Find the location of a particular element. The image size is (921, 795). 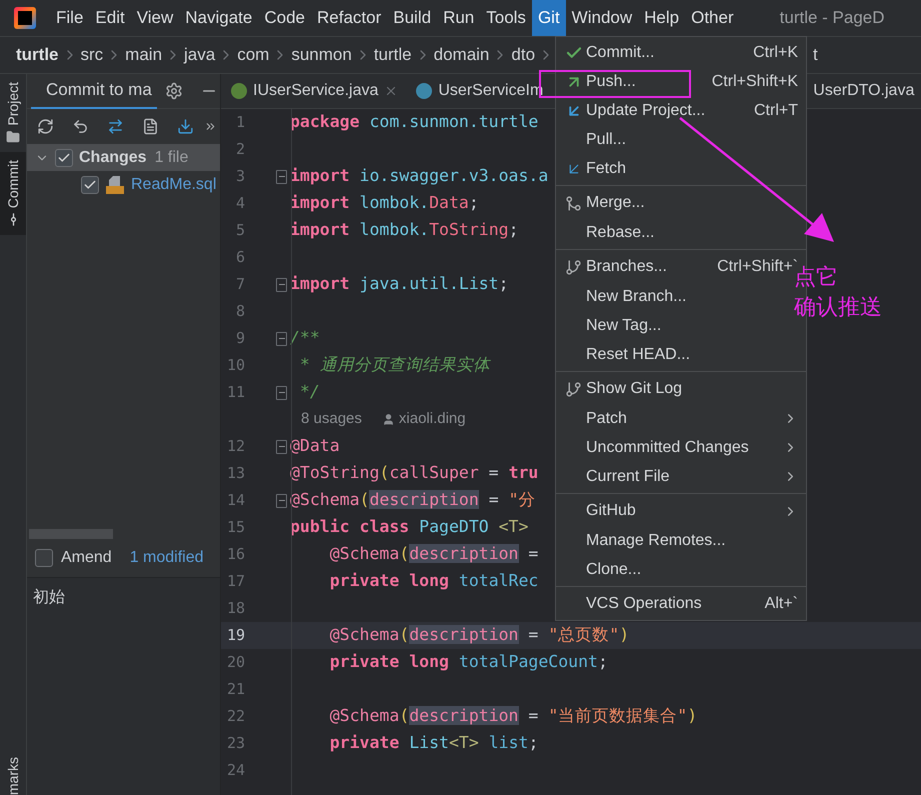

notes-icon is located at coordinates (150, 126).